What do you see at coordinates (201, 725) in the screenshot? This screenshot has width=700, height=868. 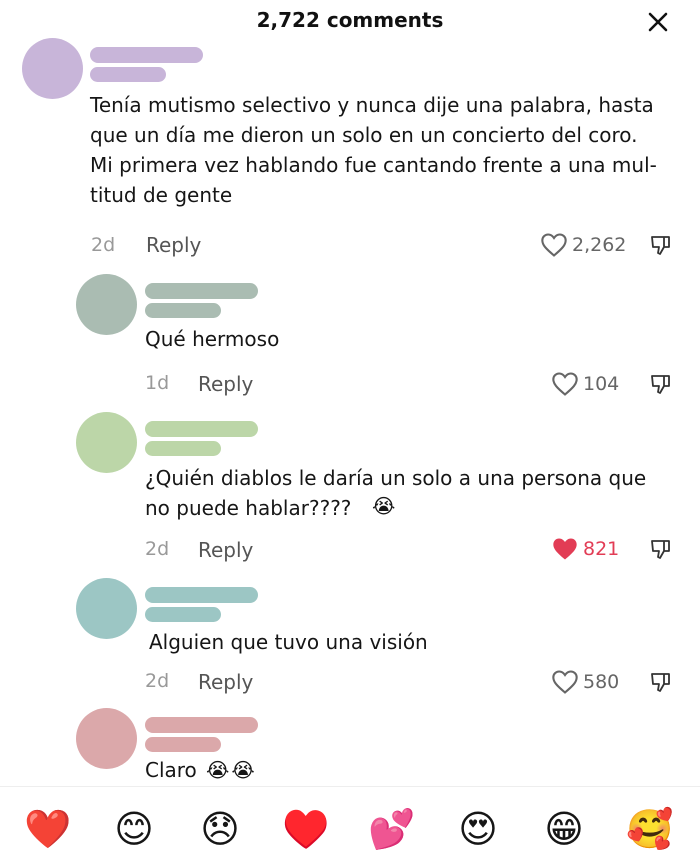 I see `username-placeholder` at bounding box center [201, 725].